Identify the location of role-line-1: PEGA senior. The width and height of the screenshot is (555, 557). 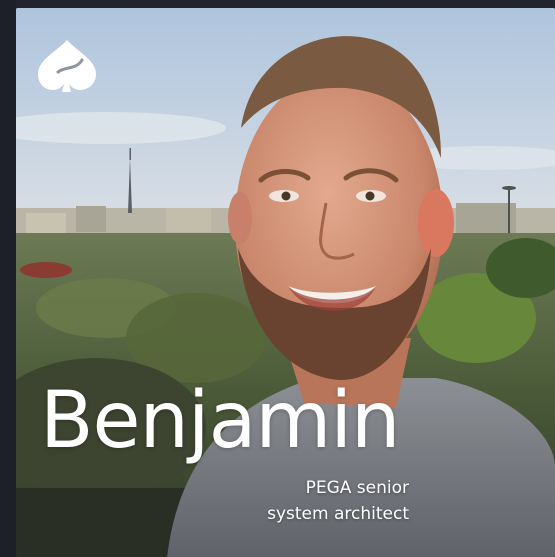
(357, 488).